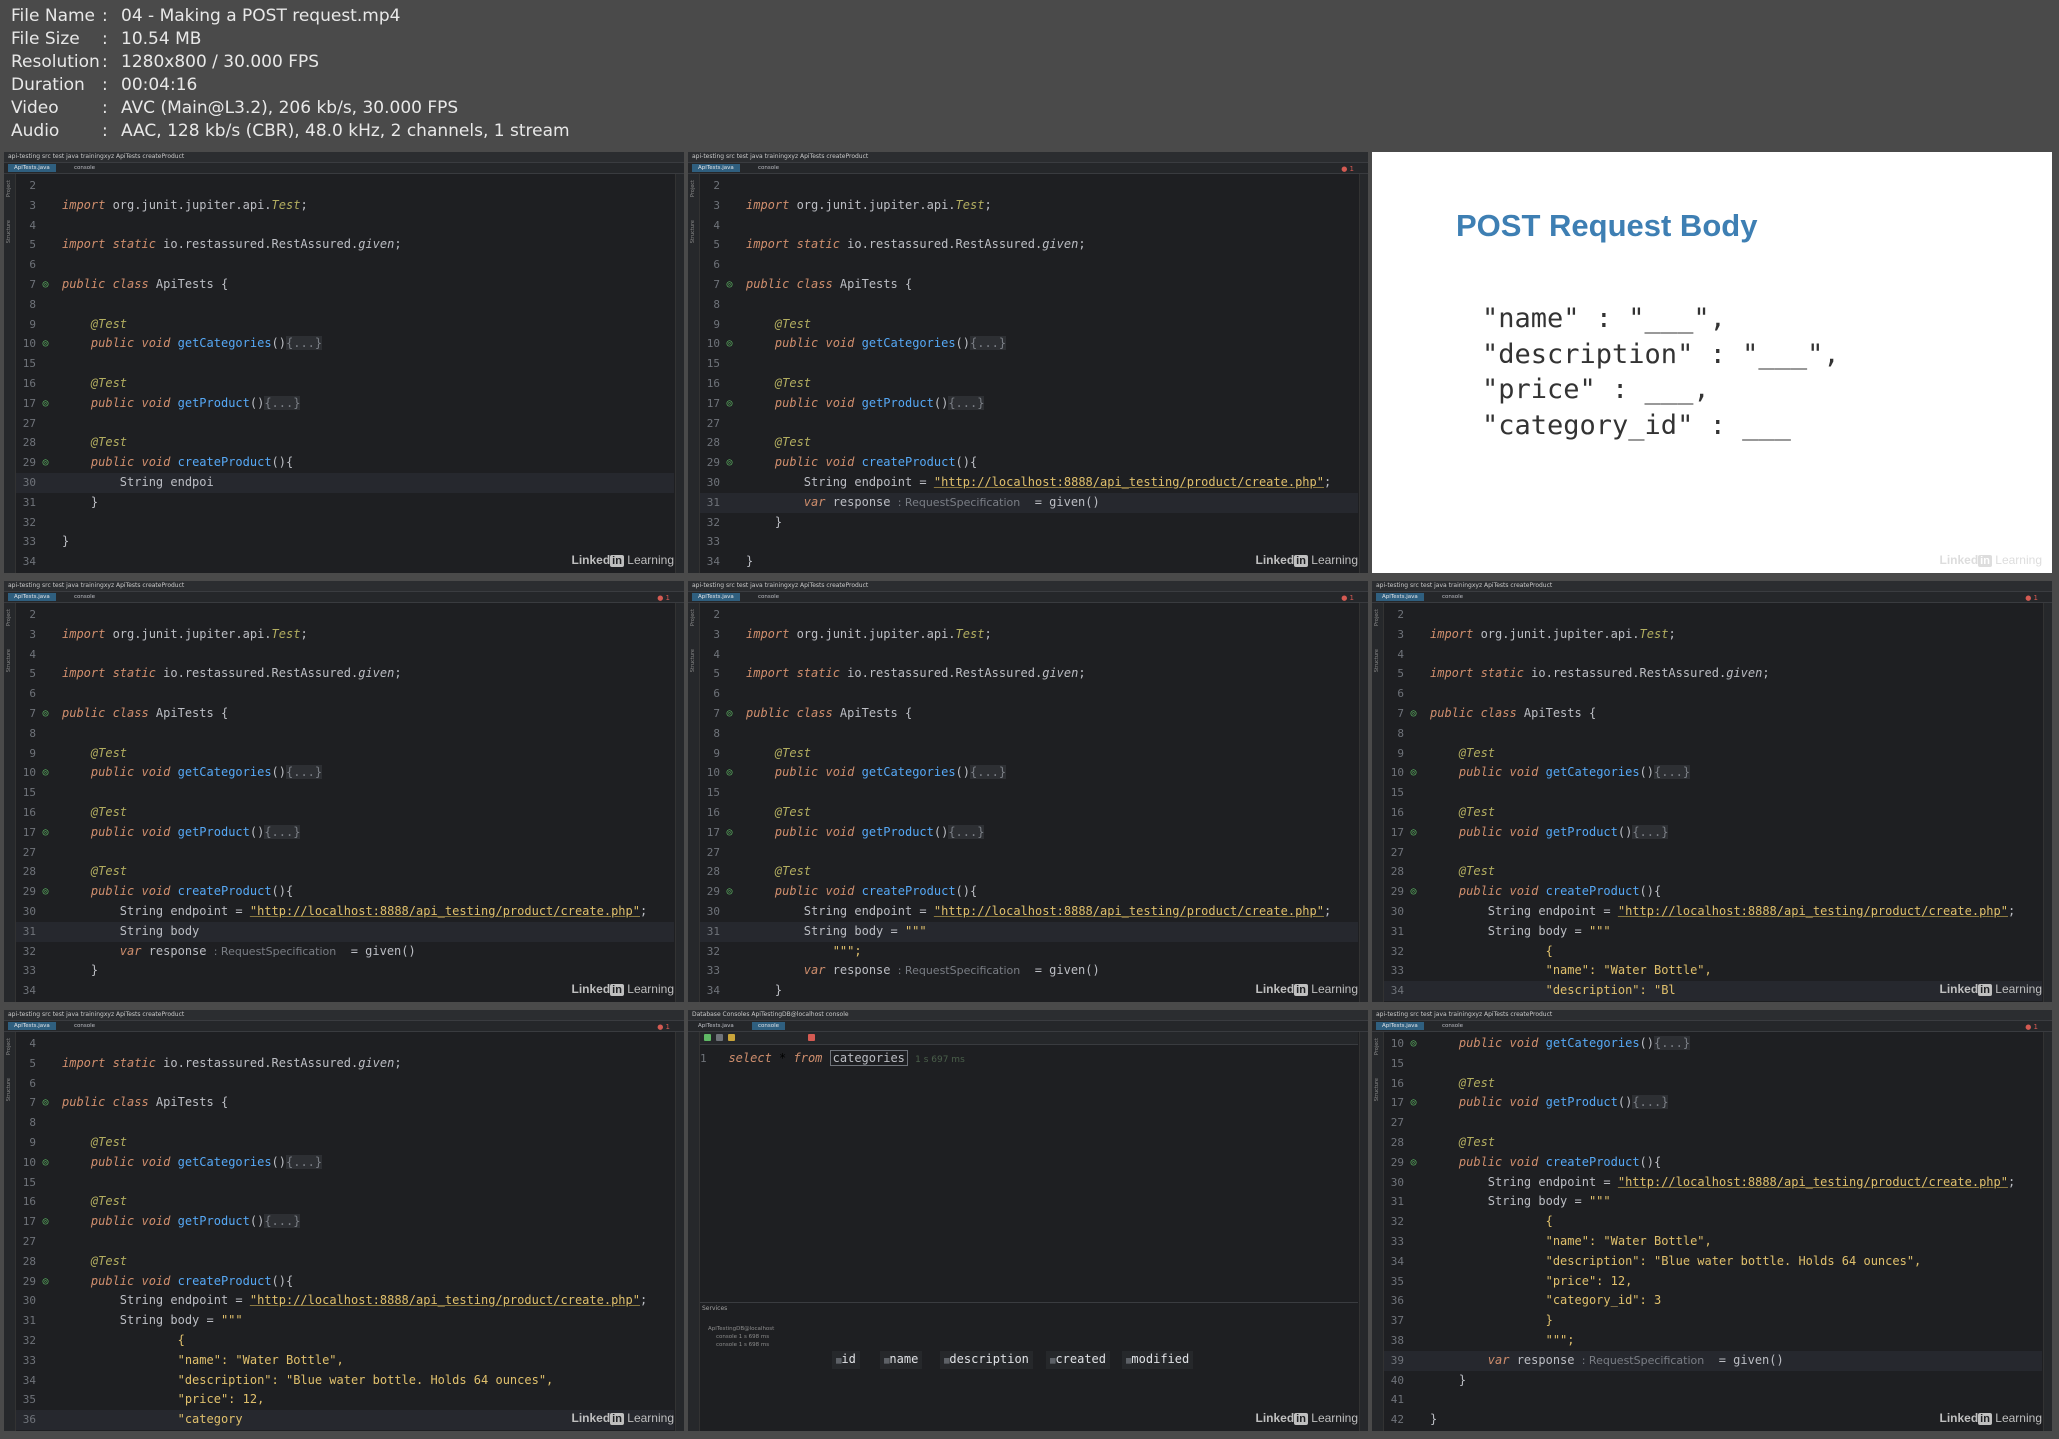  Describe the element at coordinates (1158, 1360) in the screenshot. I see `result-column-header: ▦modified` at that location.